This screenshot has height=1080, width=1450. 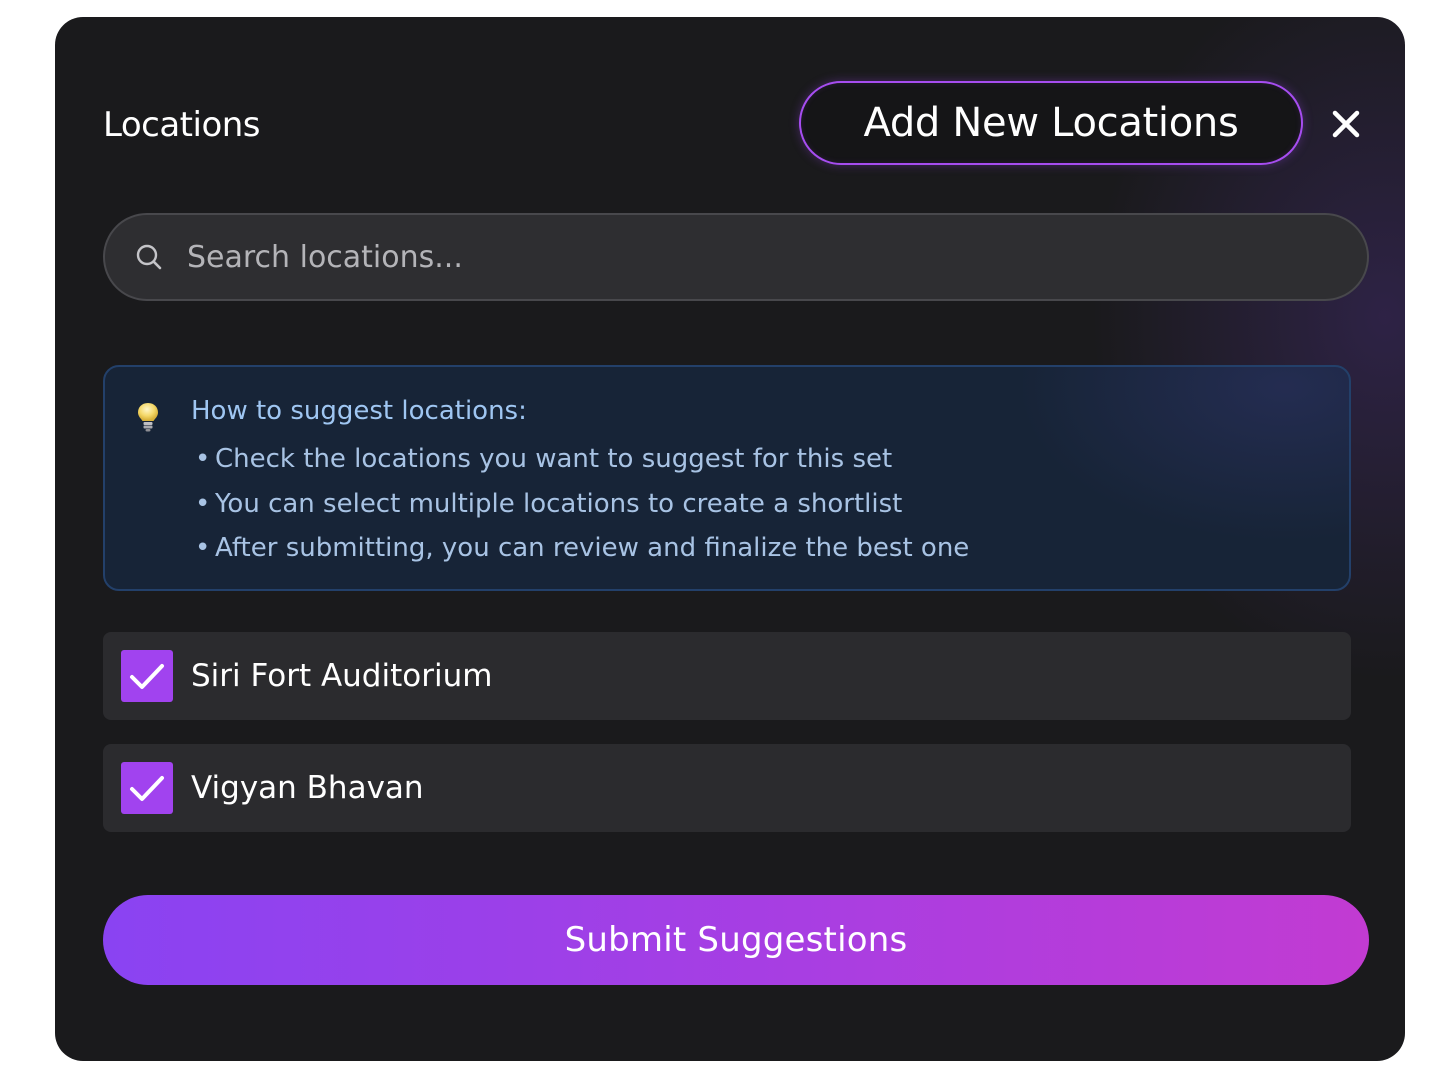 What do you see at coordinates (736, 940) in the screenshot?
I see `submit-suggestions-button: Submit Suggestions` at bounding box center [736, 940].